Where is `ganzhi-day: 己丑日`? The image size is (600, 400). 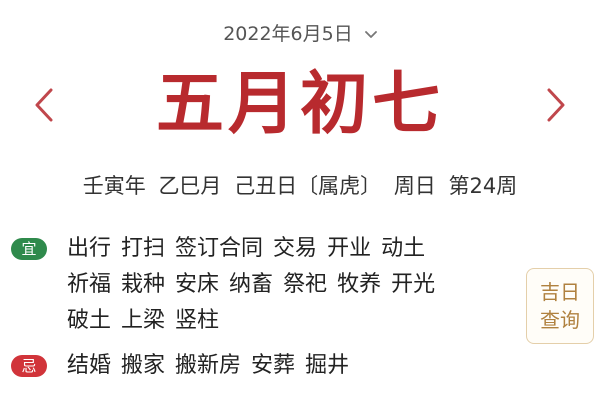 ganzhi-day: 己丑日 is located at coordinates (266, 186).